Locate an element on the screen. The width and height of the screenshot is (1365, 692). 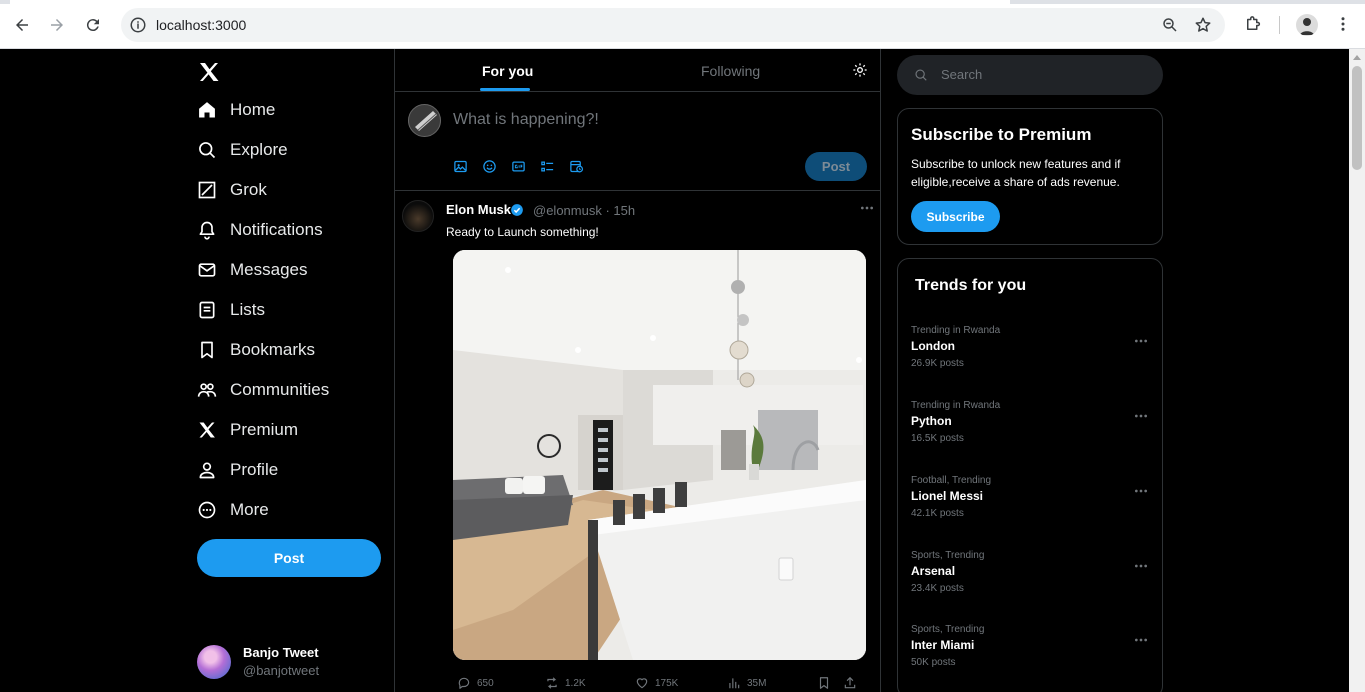
trend-title: Lionel Messi is located at coordinates (947, 496).